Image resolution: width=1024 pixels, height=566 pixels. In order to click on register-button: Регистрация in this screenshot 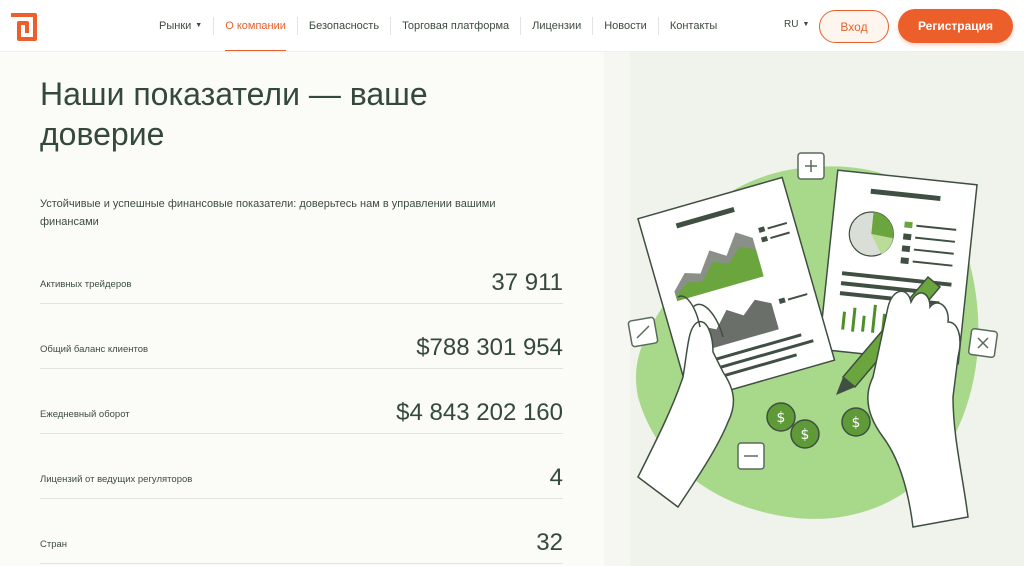, I will do `click(955, 26)`.